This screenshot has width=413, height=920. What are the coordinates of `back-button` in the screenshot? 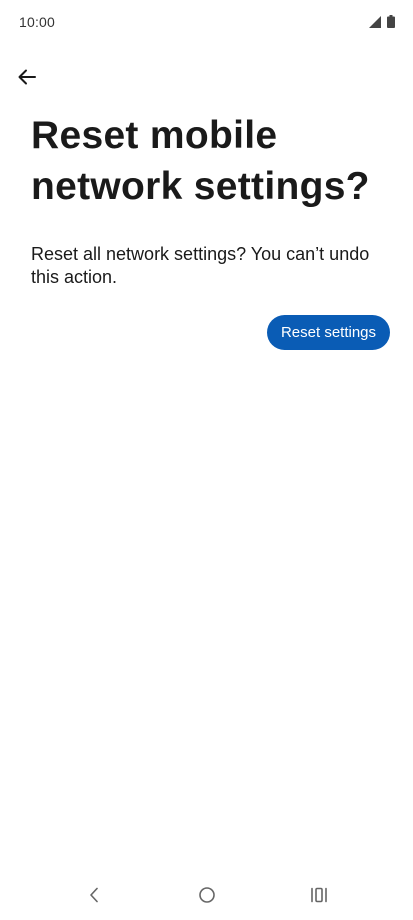 It's located at (27, 79).